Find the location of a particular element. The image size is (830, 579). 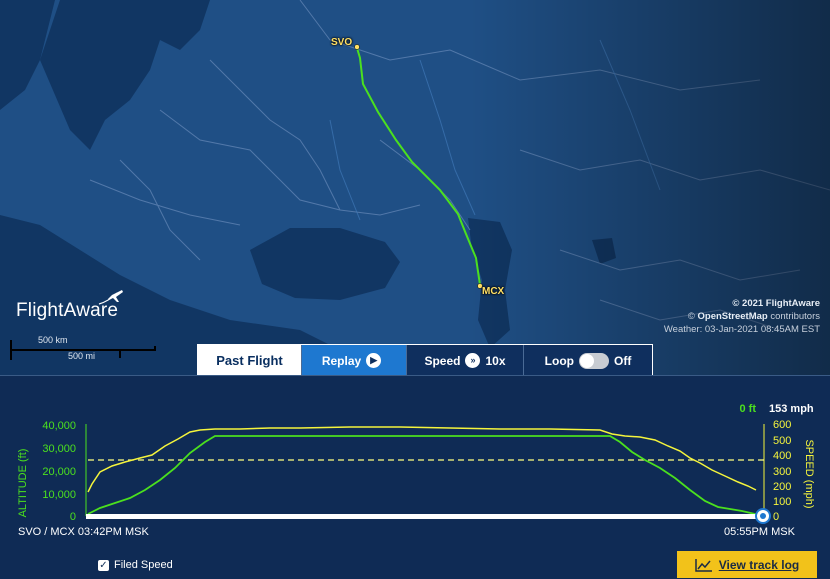

altitude-line is located at coordinates (424, 476).